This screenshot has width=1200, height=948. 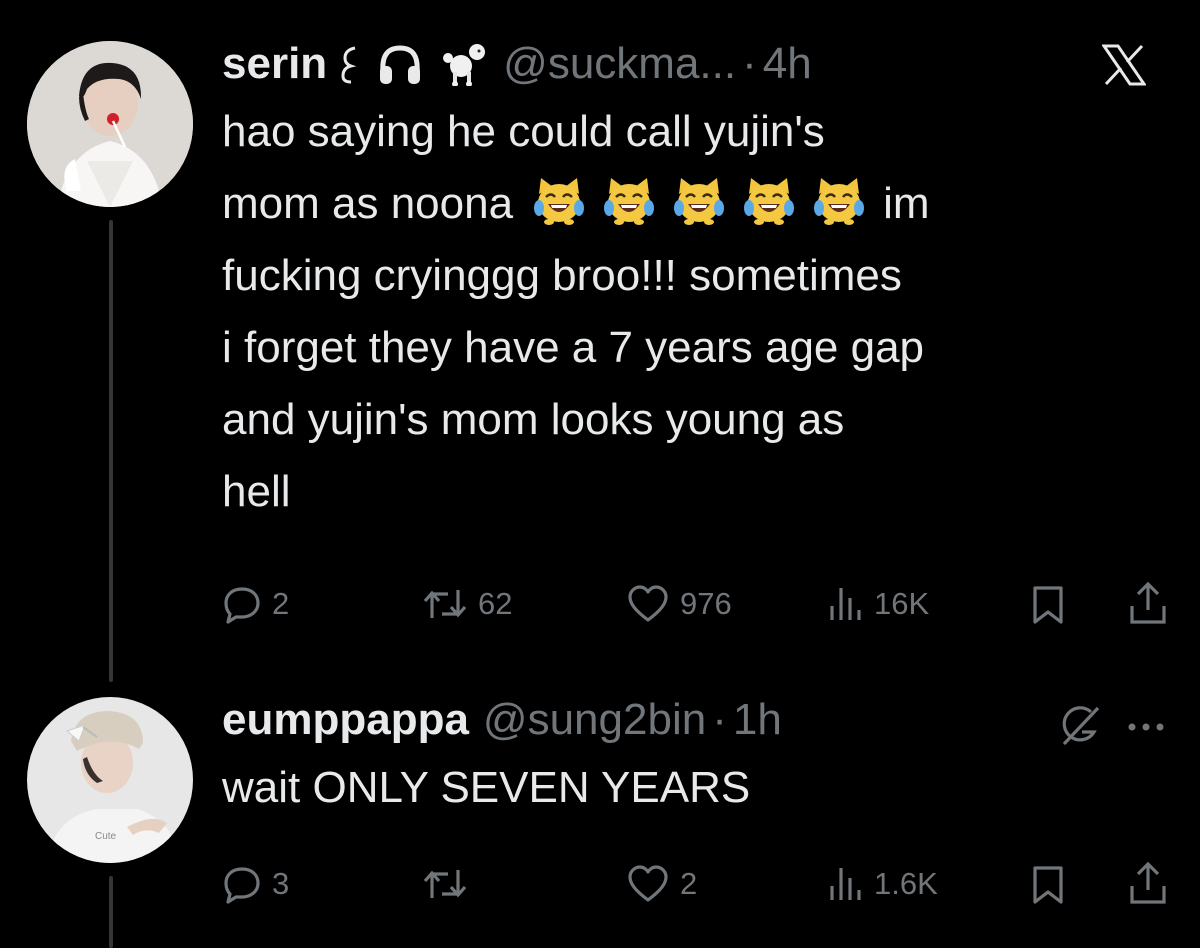 I want to click on views-count: 16K, so click(x=902, y=603).